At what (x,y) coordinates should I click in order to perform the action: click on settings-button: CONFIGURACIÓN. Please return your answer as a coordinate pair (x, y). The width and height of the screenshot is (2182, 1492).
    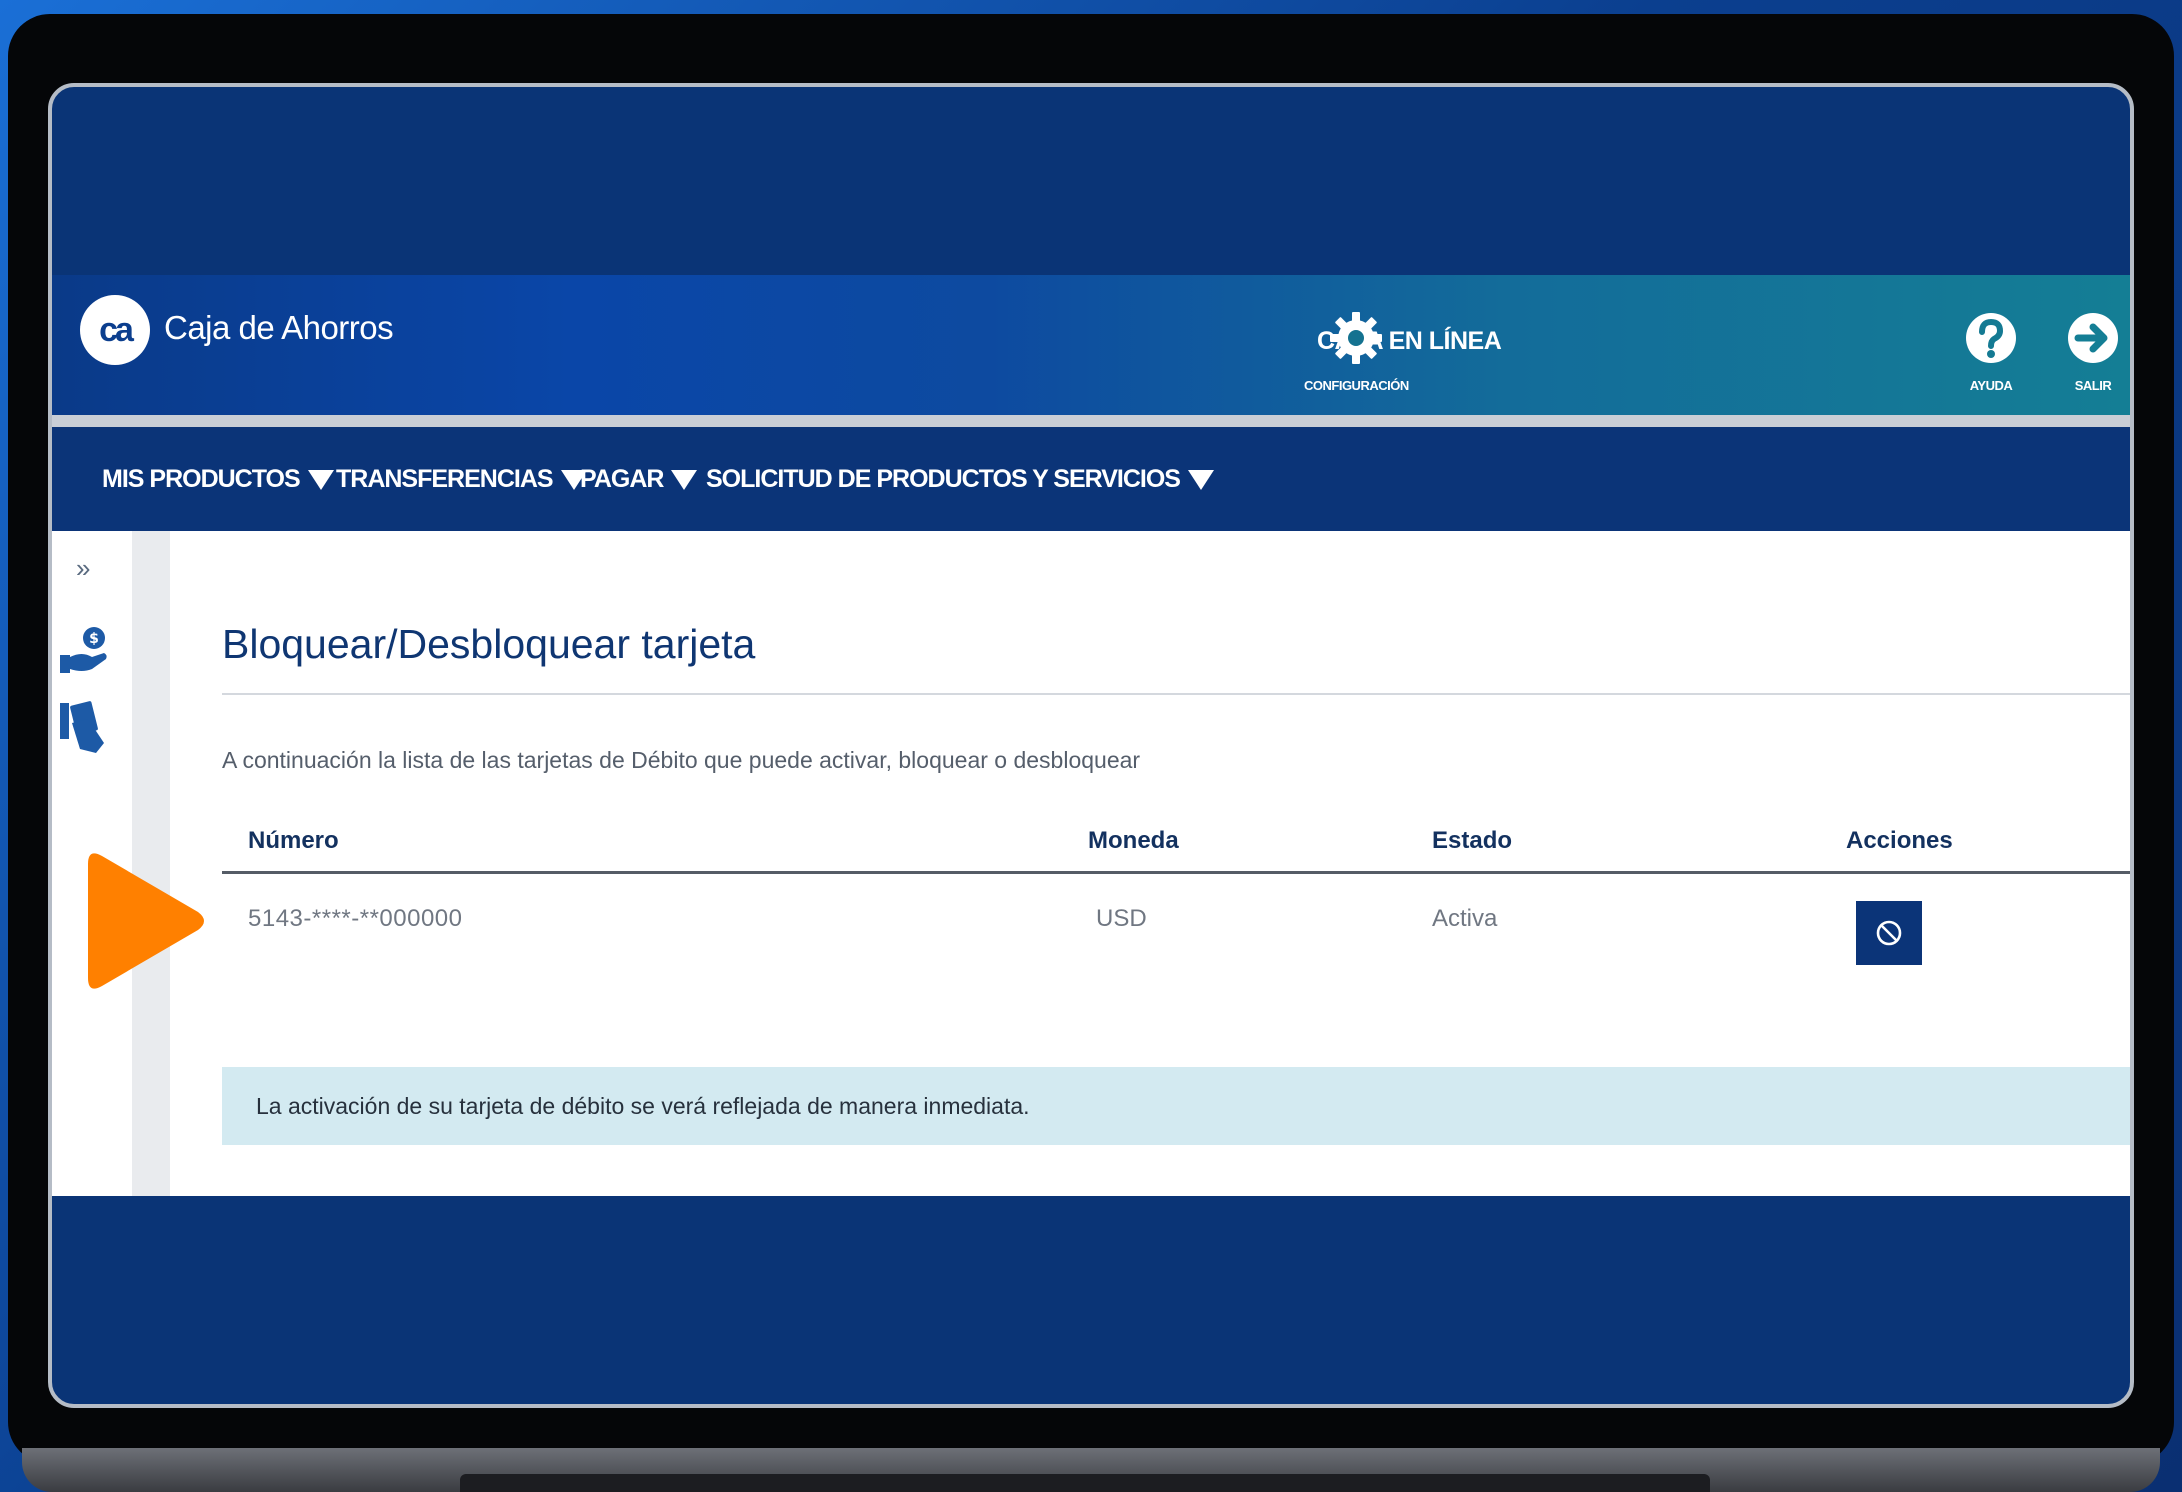
    Looking at the image, I should click on (1356, 352).